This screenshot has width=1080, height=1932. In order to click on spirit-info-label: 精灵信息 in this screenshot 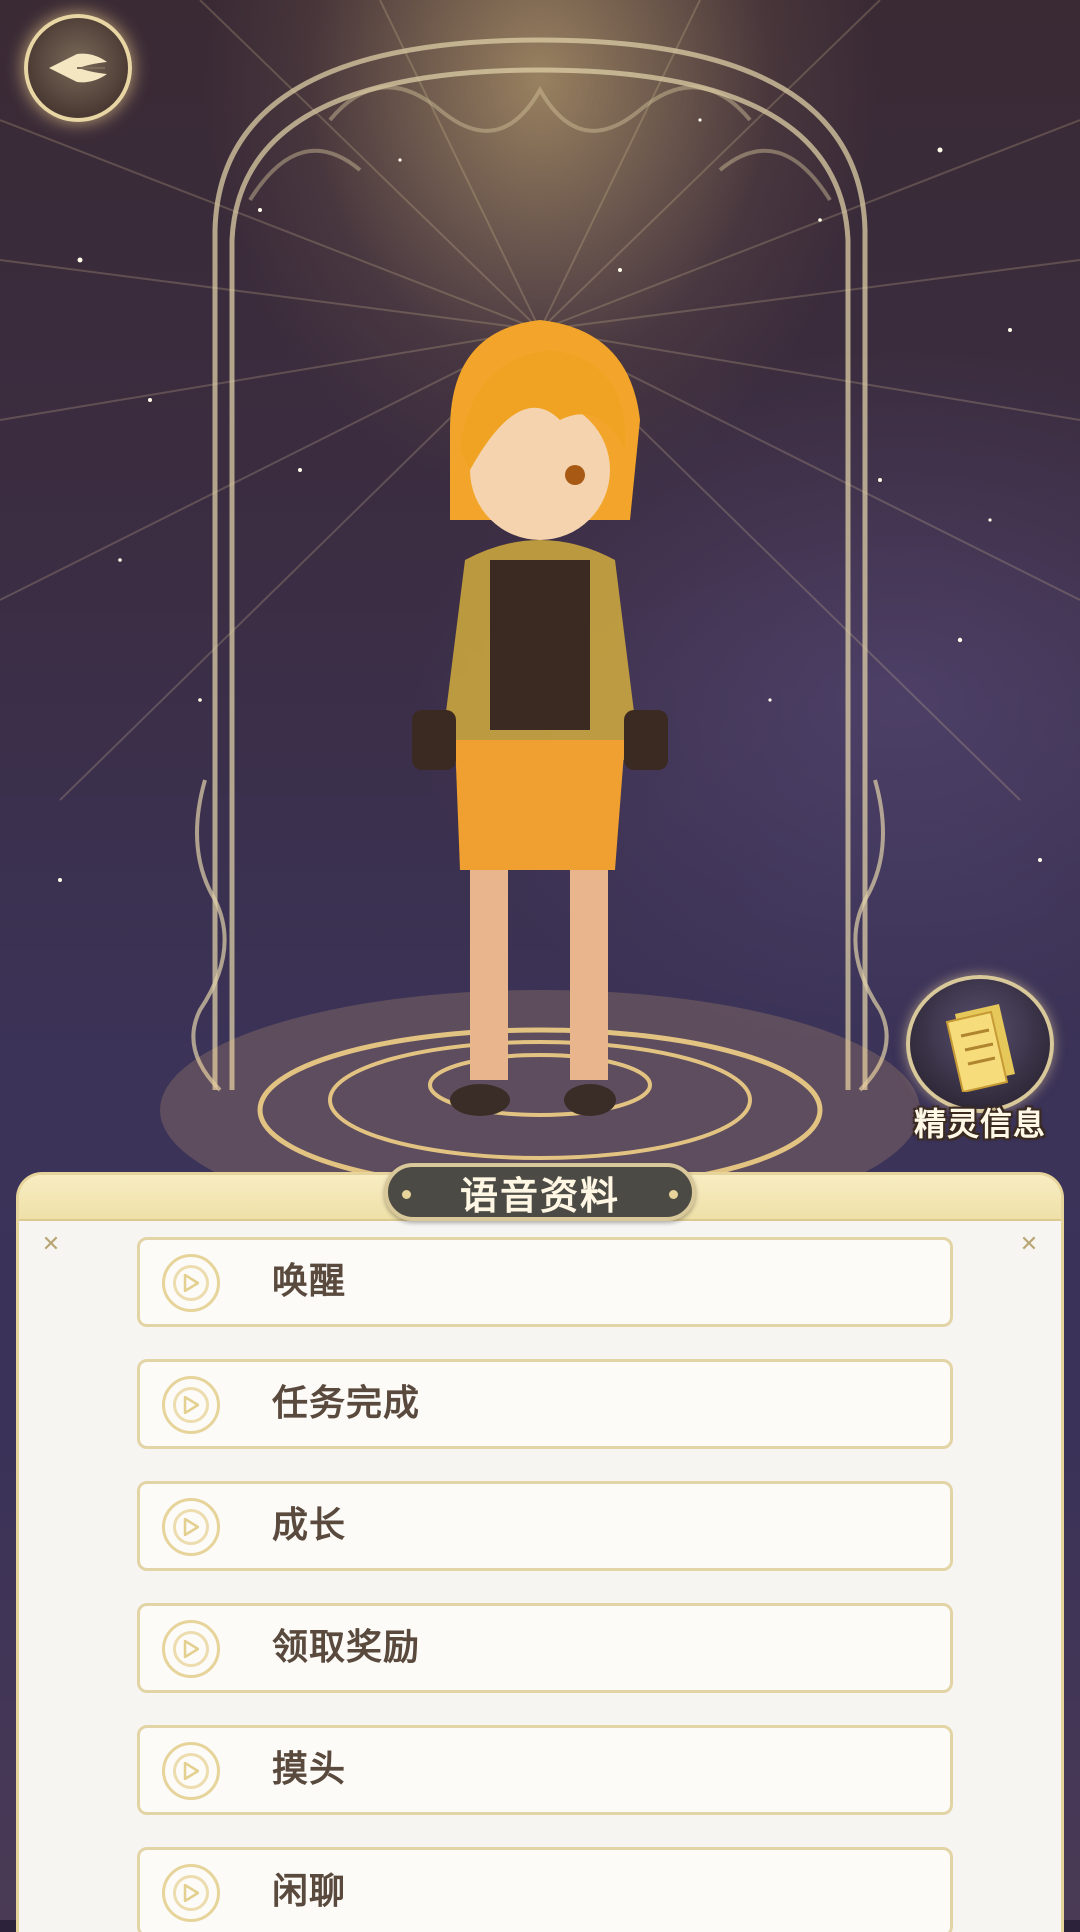, I will do `click(979, 1124)`.